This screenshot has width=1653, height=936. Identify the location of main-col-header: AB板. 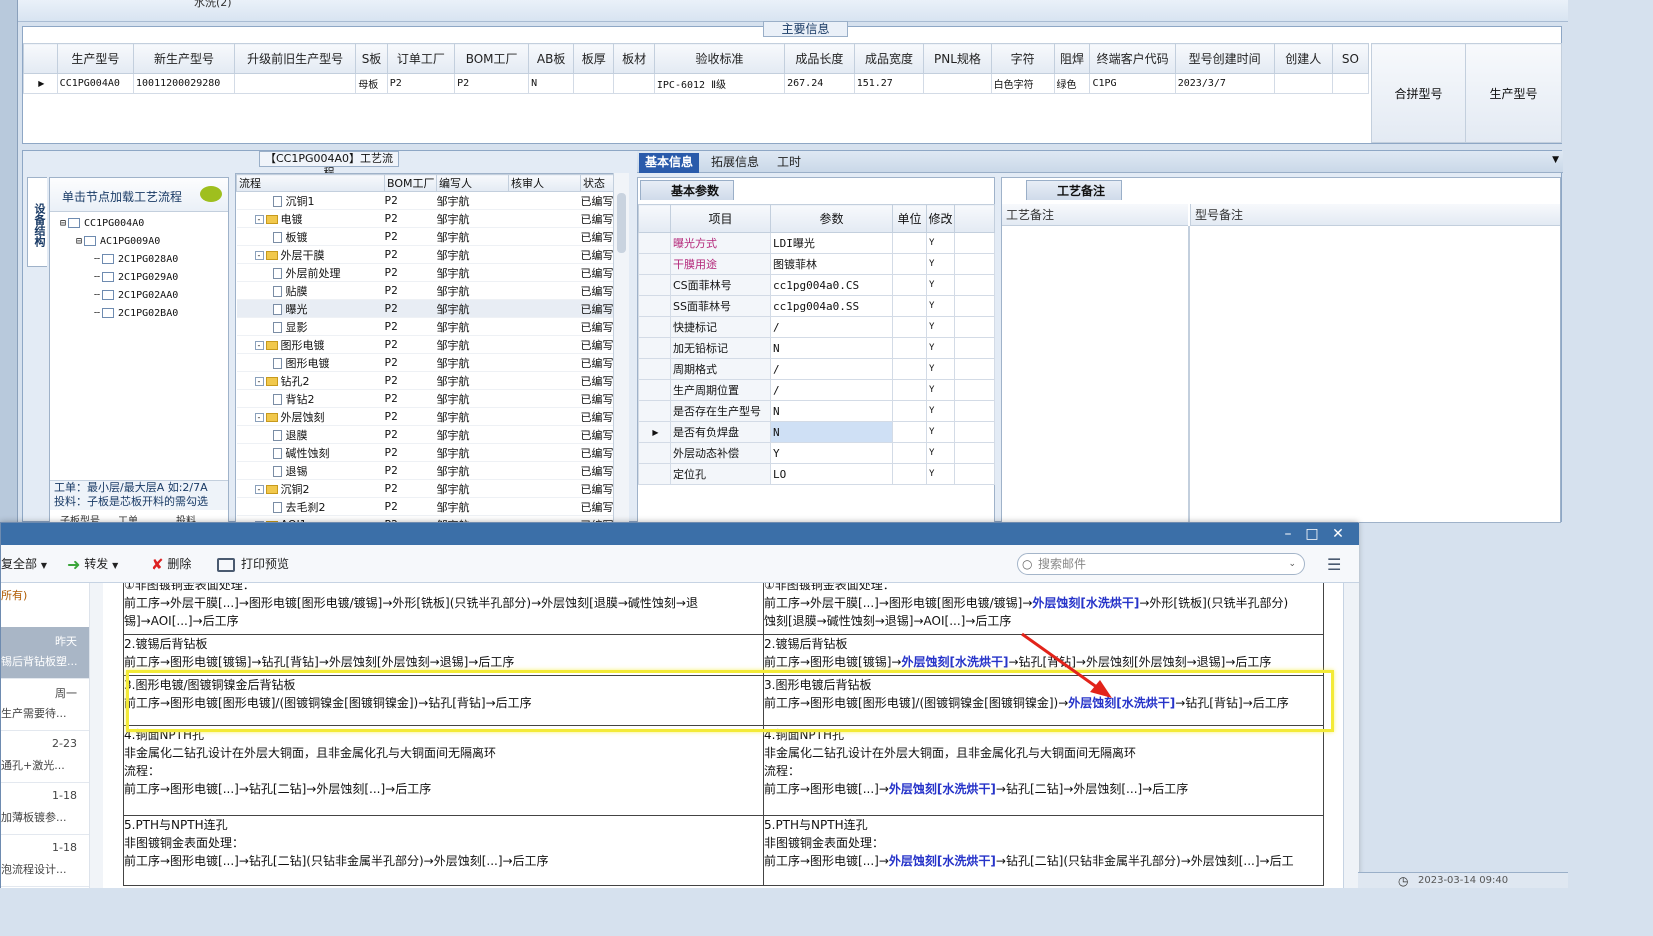
(551, 58).